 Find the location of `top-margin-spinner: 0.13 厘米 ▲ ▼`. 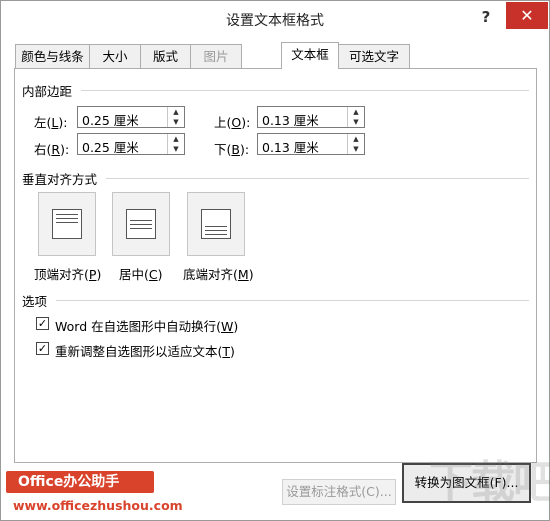

top-margin-spinner: 0.13 厘米 ▲ ▼ is located at coordinates (311, 117).